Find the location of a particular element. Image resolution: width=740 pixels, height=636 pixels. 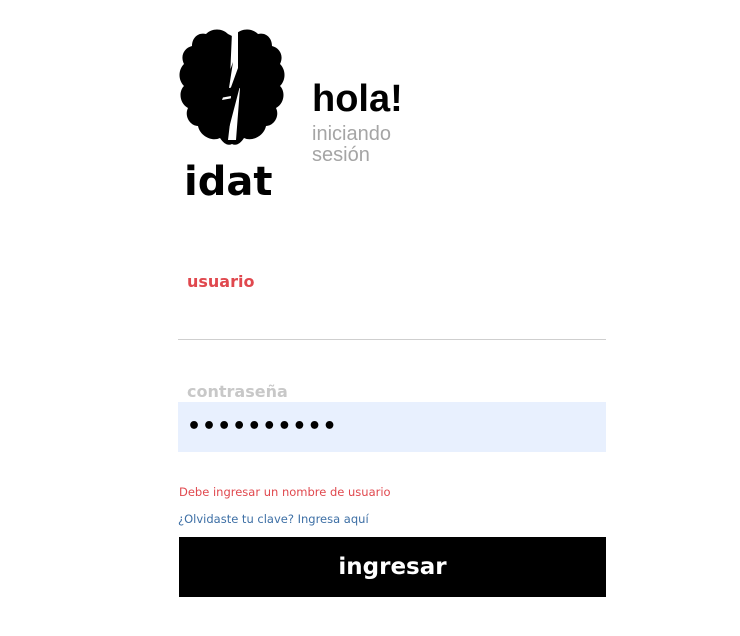

login-button: ingresar is located at coordinates (392, 567).